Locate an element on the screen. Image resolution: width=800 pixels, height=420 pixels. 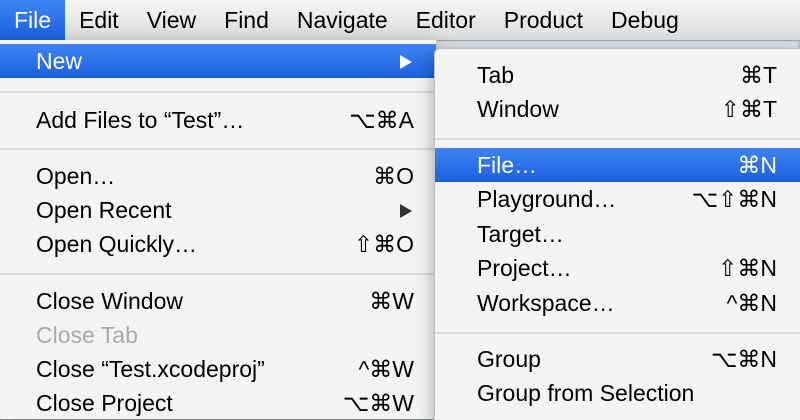
menu-item-label: New is located at coordinates (59, 61).